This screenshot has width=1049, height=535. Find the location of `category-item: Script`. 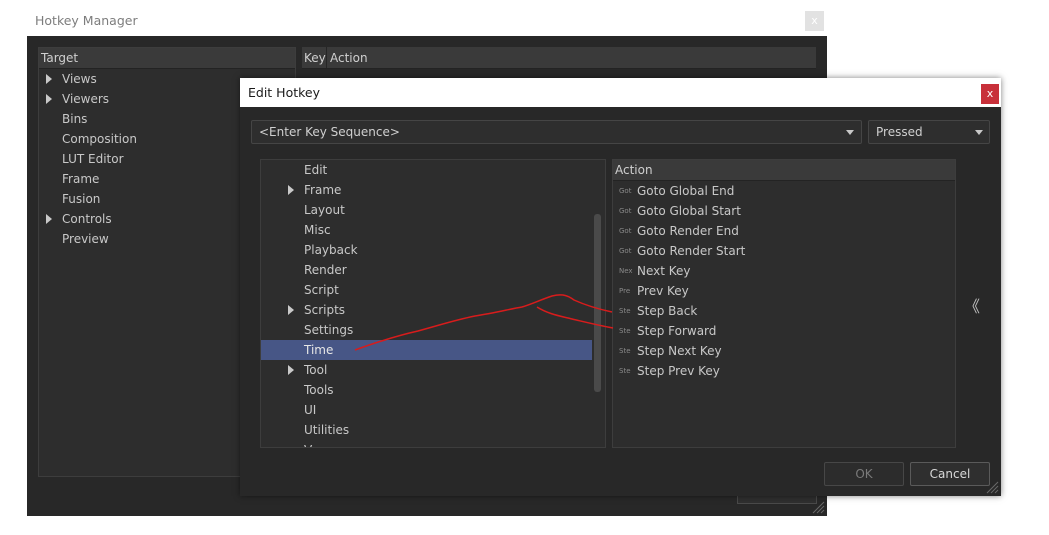

category-item: Script is located at coordinates (426, 290).